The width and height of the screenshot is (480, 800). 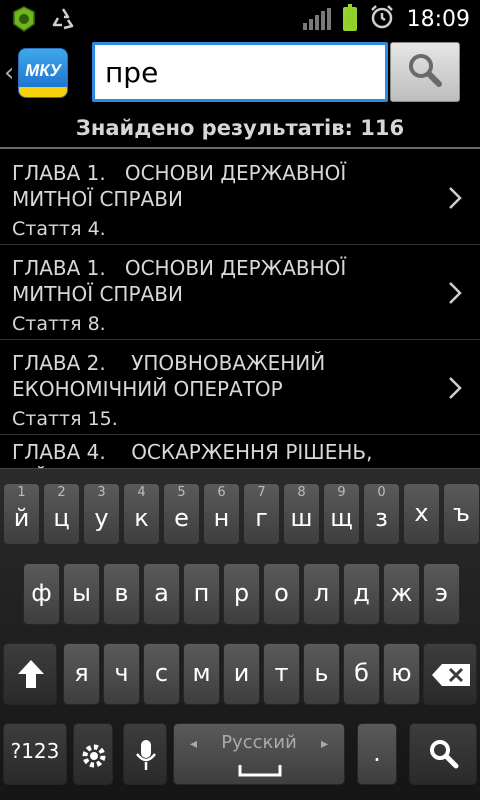 What do you see at coordinates (221, 492) in the screenshot?
I see `key-hint: 6` at bounding box center [221, 492].